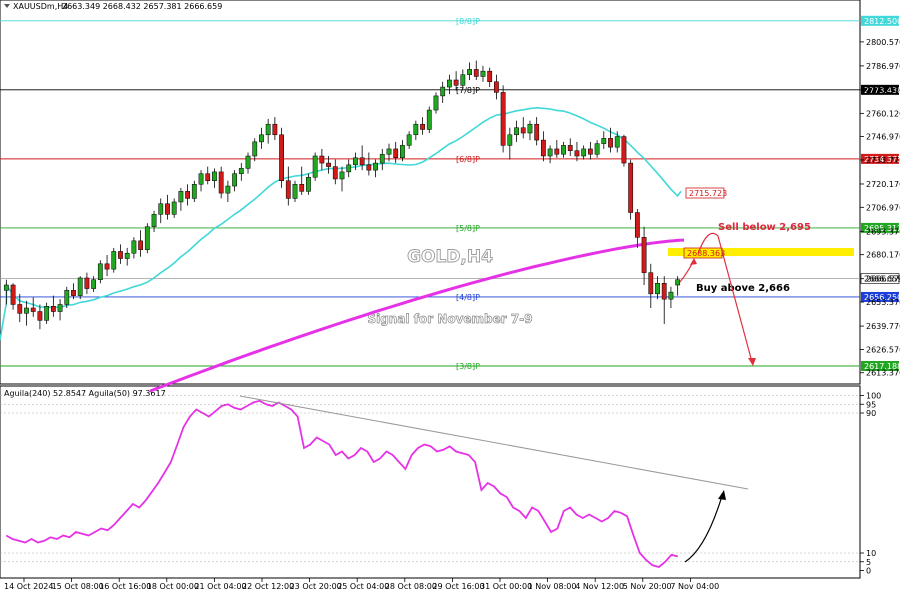 This screenshot has height=600, width=900. What do you see at coordinates (411, 586) in the screenshot?
I see `x-tick-label: 28 Oct 08:00` at bounding box center [411, 586].